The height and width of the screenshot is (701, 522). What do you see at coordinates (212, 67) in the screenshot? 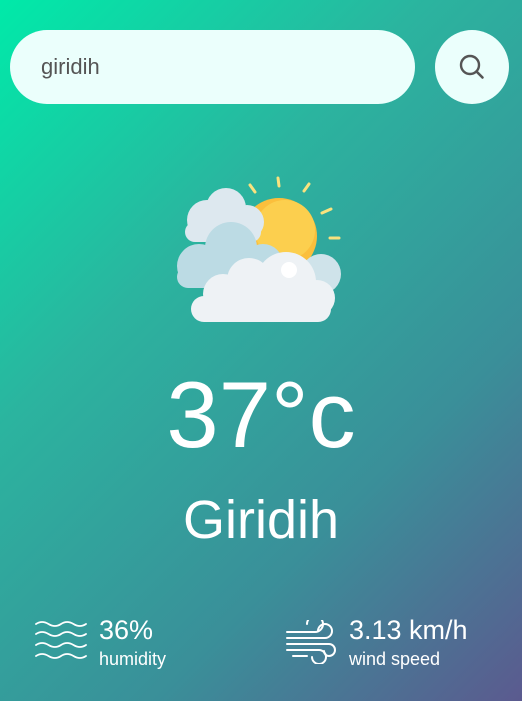
I see `search-input` at bounding box center [212, 67].